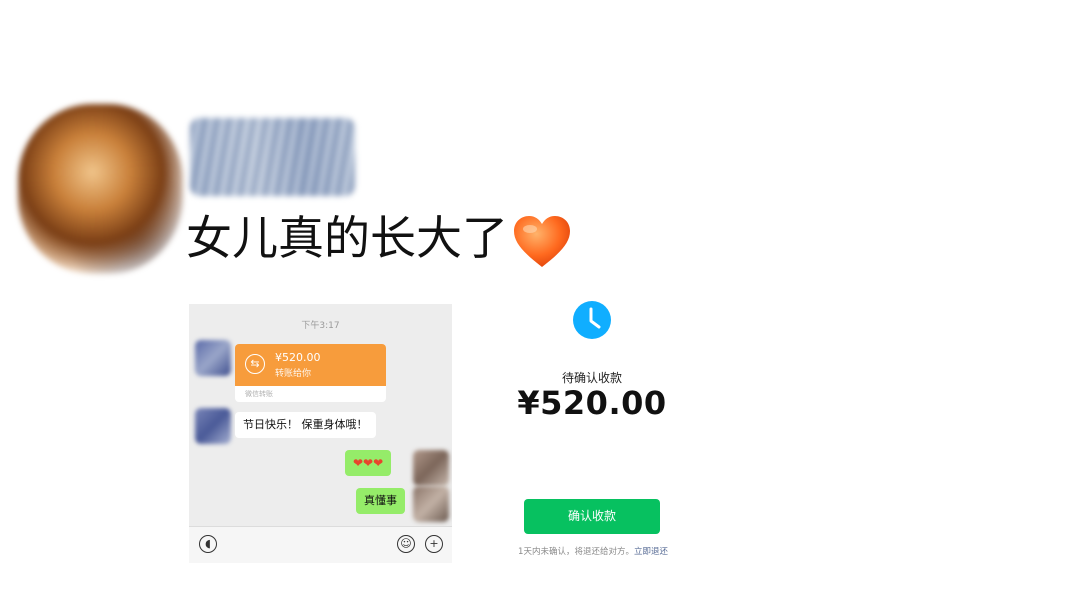 This screenshot has width=1080, height=608. What do you see at coordinates (592, 403) in the screenshot?
I see `pending-amount: ¥520.00` at bounding box center [592, 403].